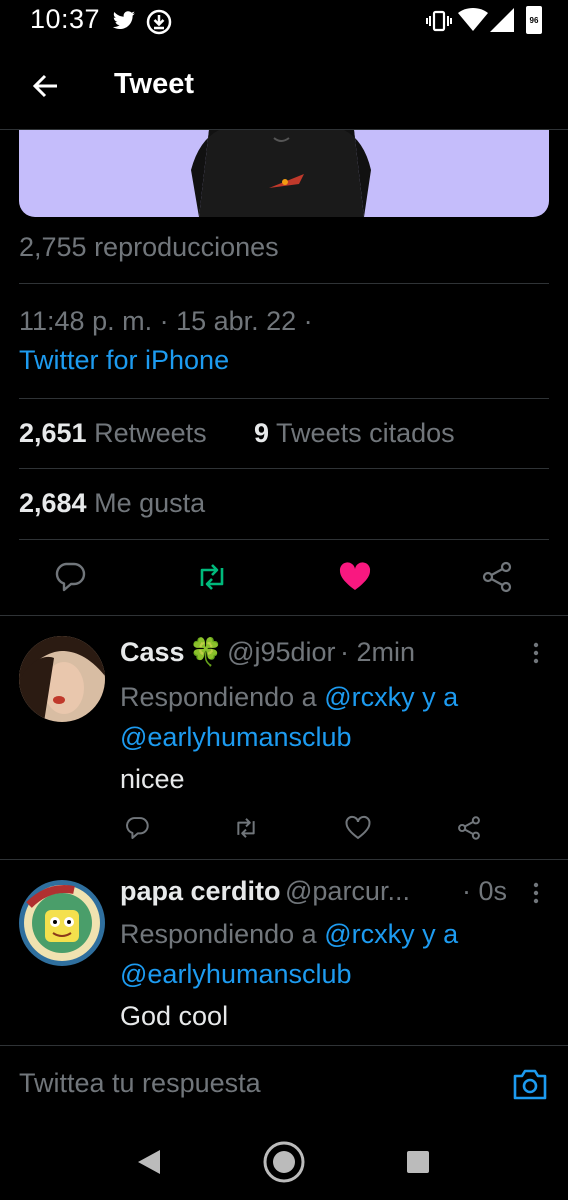 The image size is (568, 1200). I want to click on signal-icon, so click(502, 20).